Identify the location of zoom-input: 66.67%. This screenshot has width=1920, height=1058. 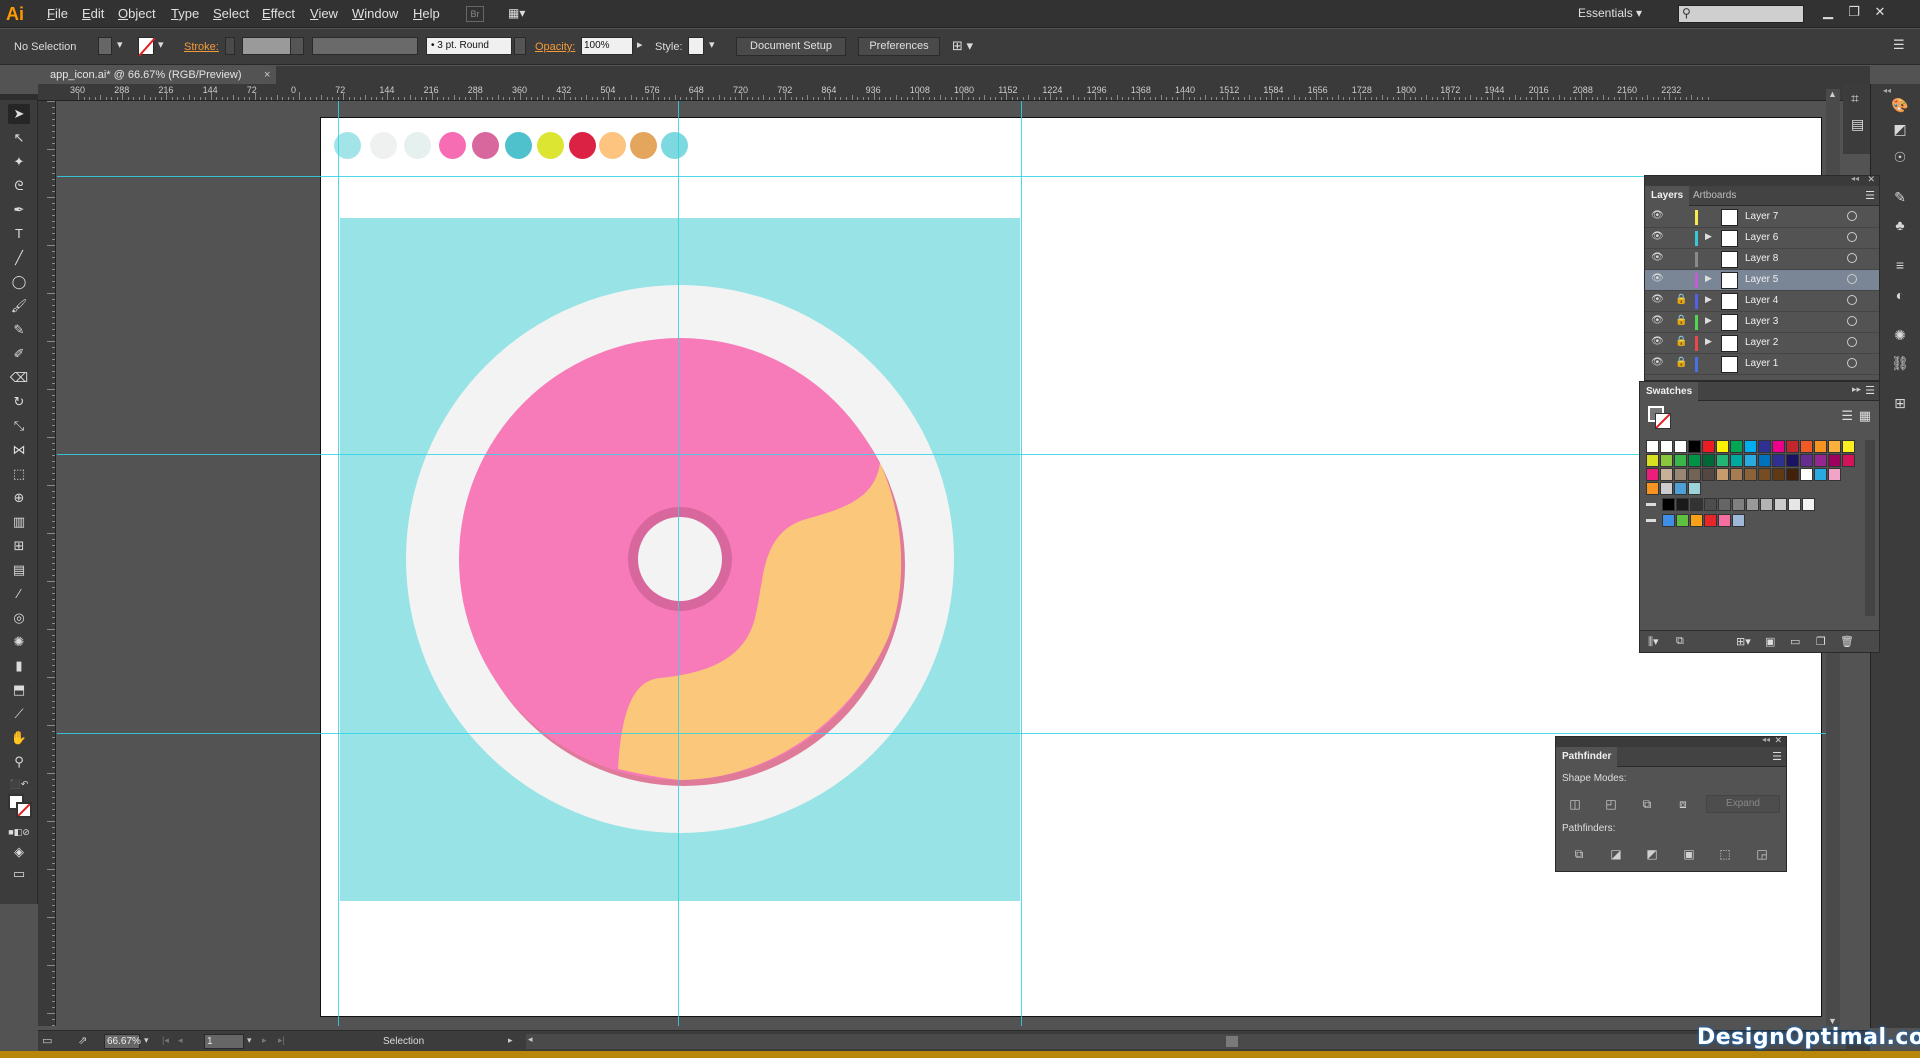
(122, 1041).